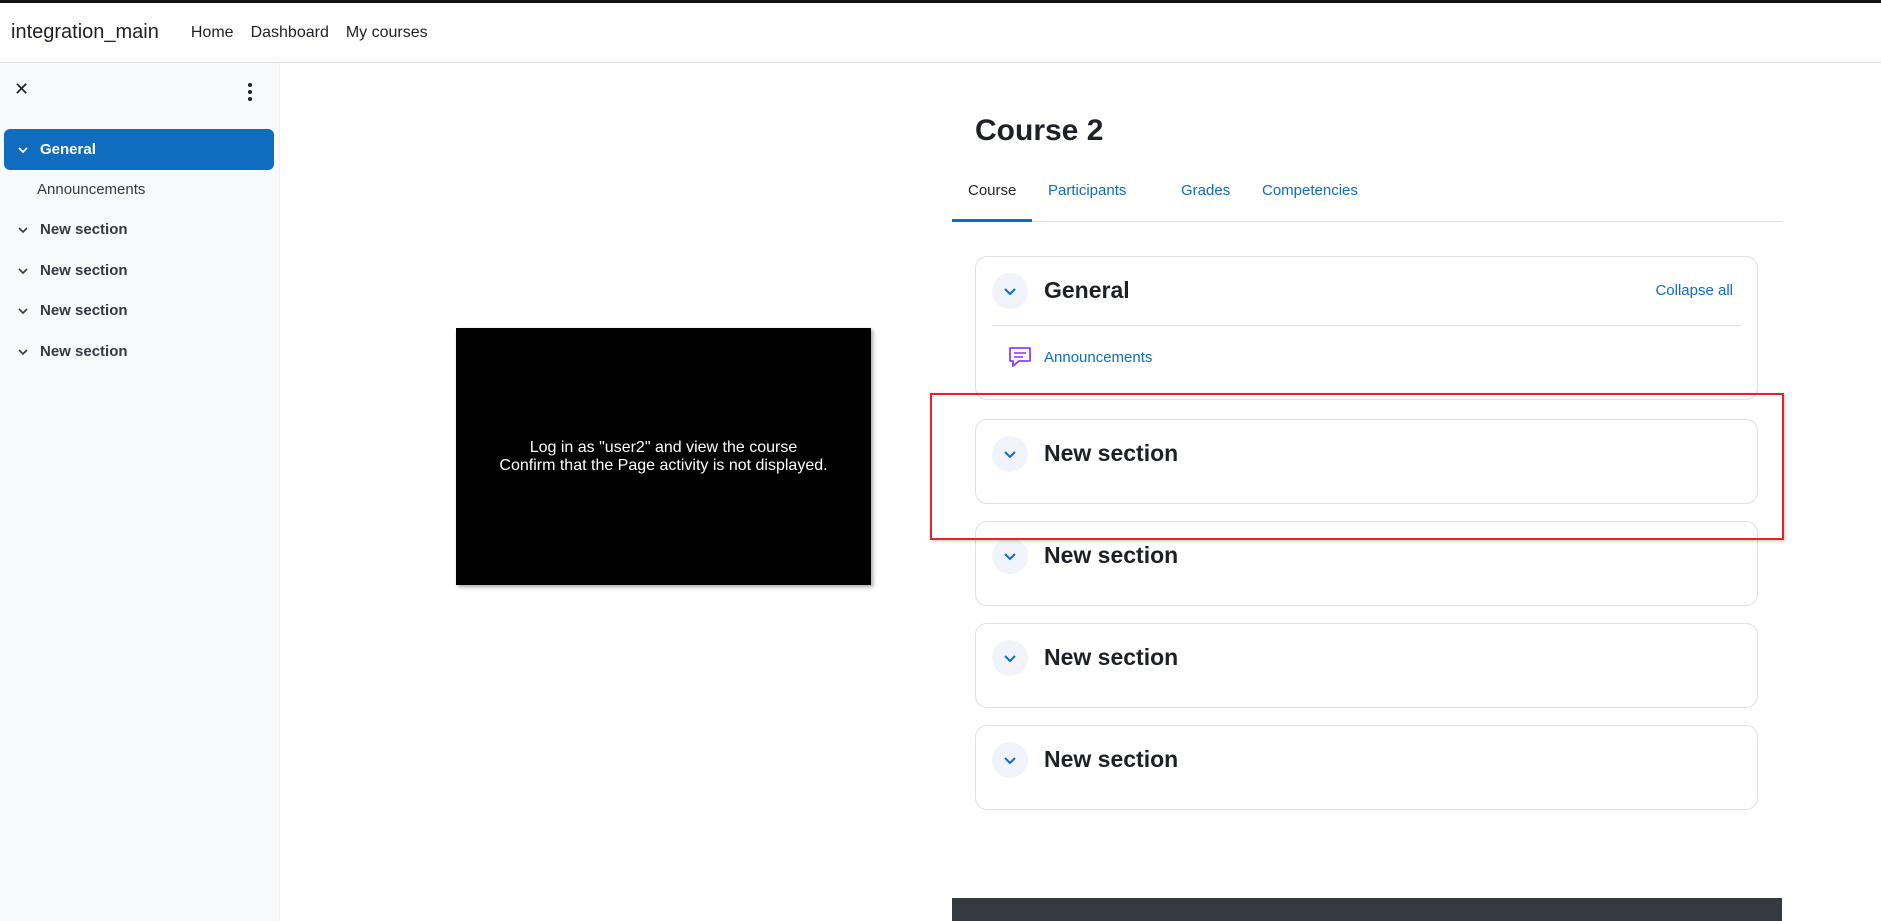 Image resolution: width=1881 pixels, height=921 pixels. I want to click on course-section-new-3: New section, so click(1366, 665).